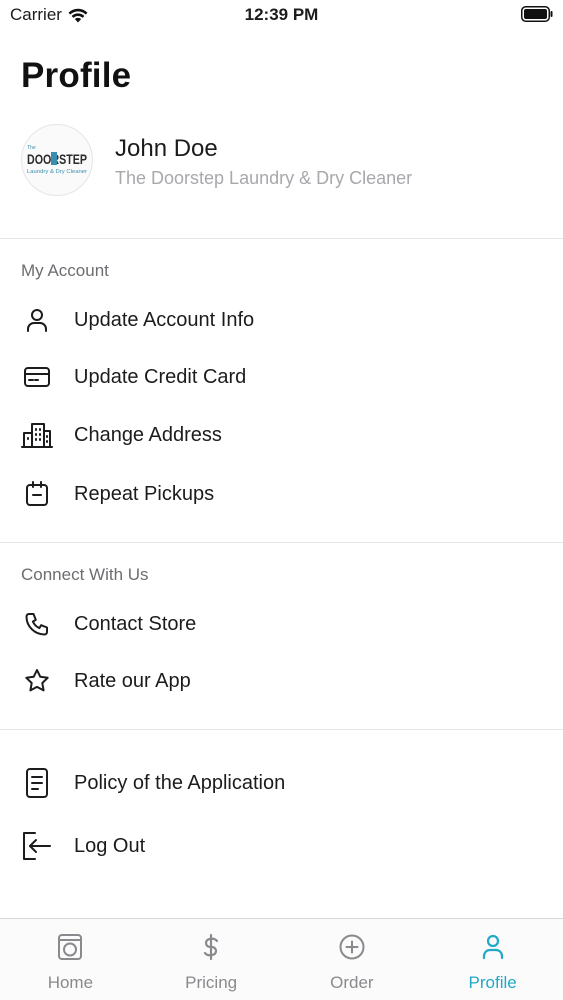  I want to click on document-icon, so click(37, 783).